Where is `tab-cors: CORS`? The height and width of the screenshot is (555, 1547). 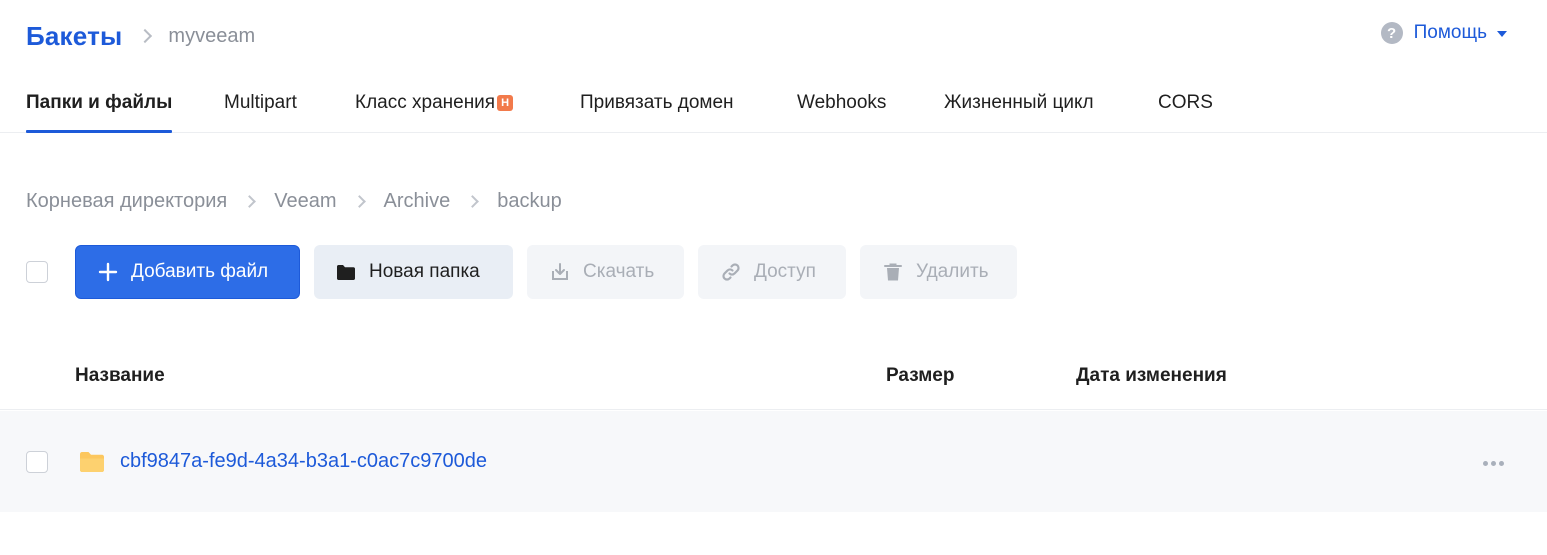
tab-cors: CORS is located at coordinates (1185, 112).